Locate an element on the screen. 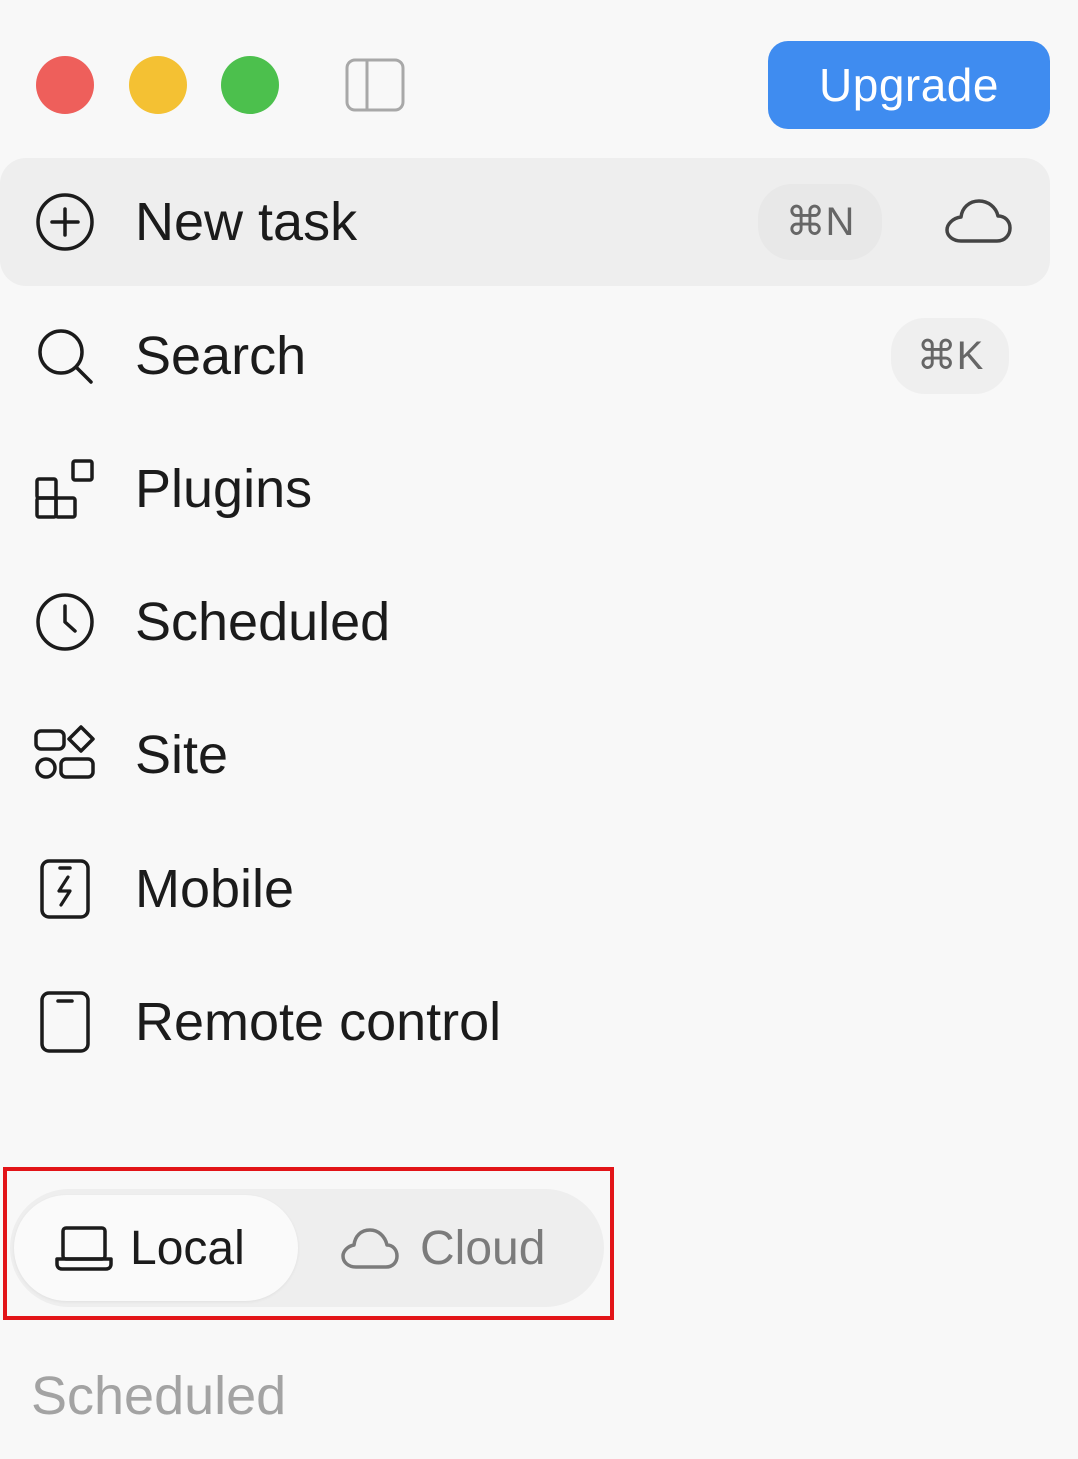  nav-item-new-task: New task ⌘N is located at coordinates (525, 222).